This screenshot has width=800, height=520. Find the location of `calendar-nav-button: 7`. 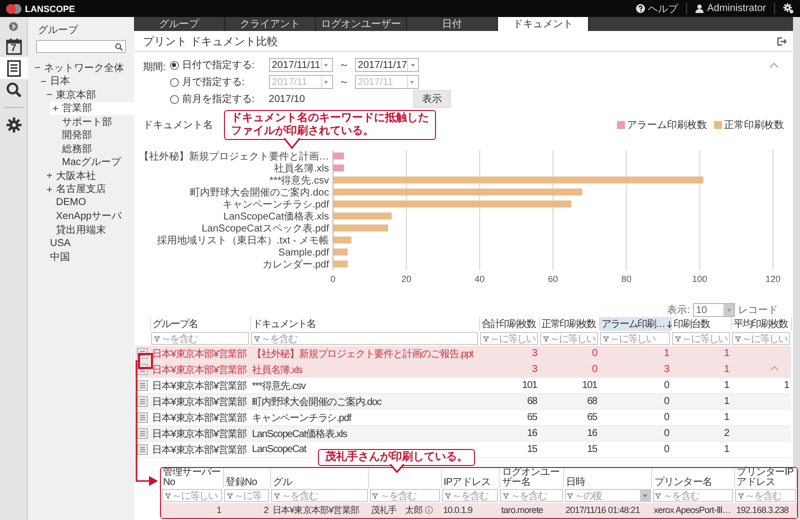

calendar-nav-button: 7 is located at coordinates (14, 46).